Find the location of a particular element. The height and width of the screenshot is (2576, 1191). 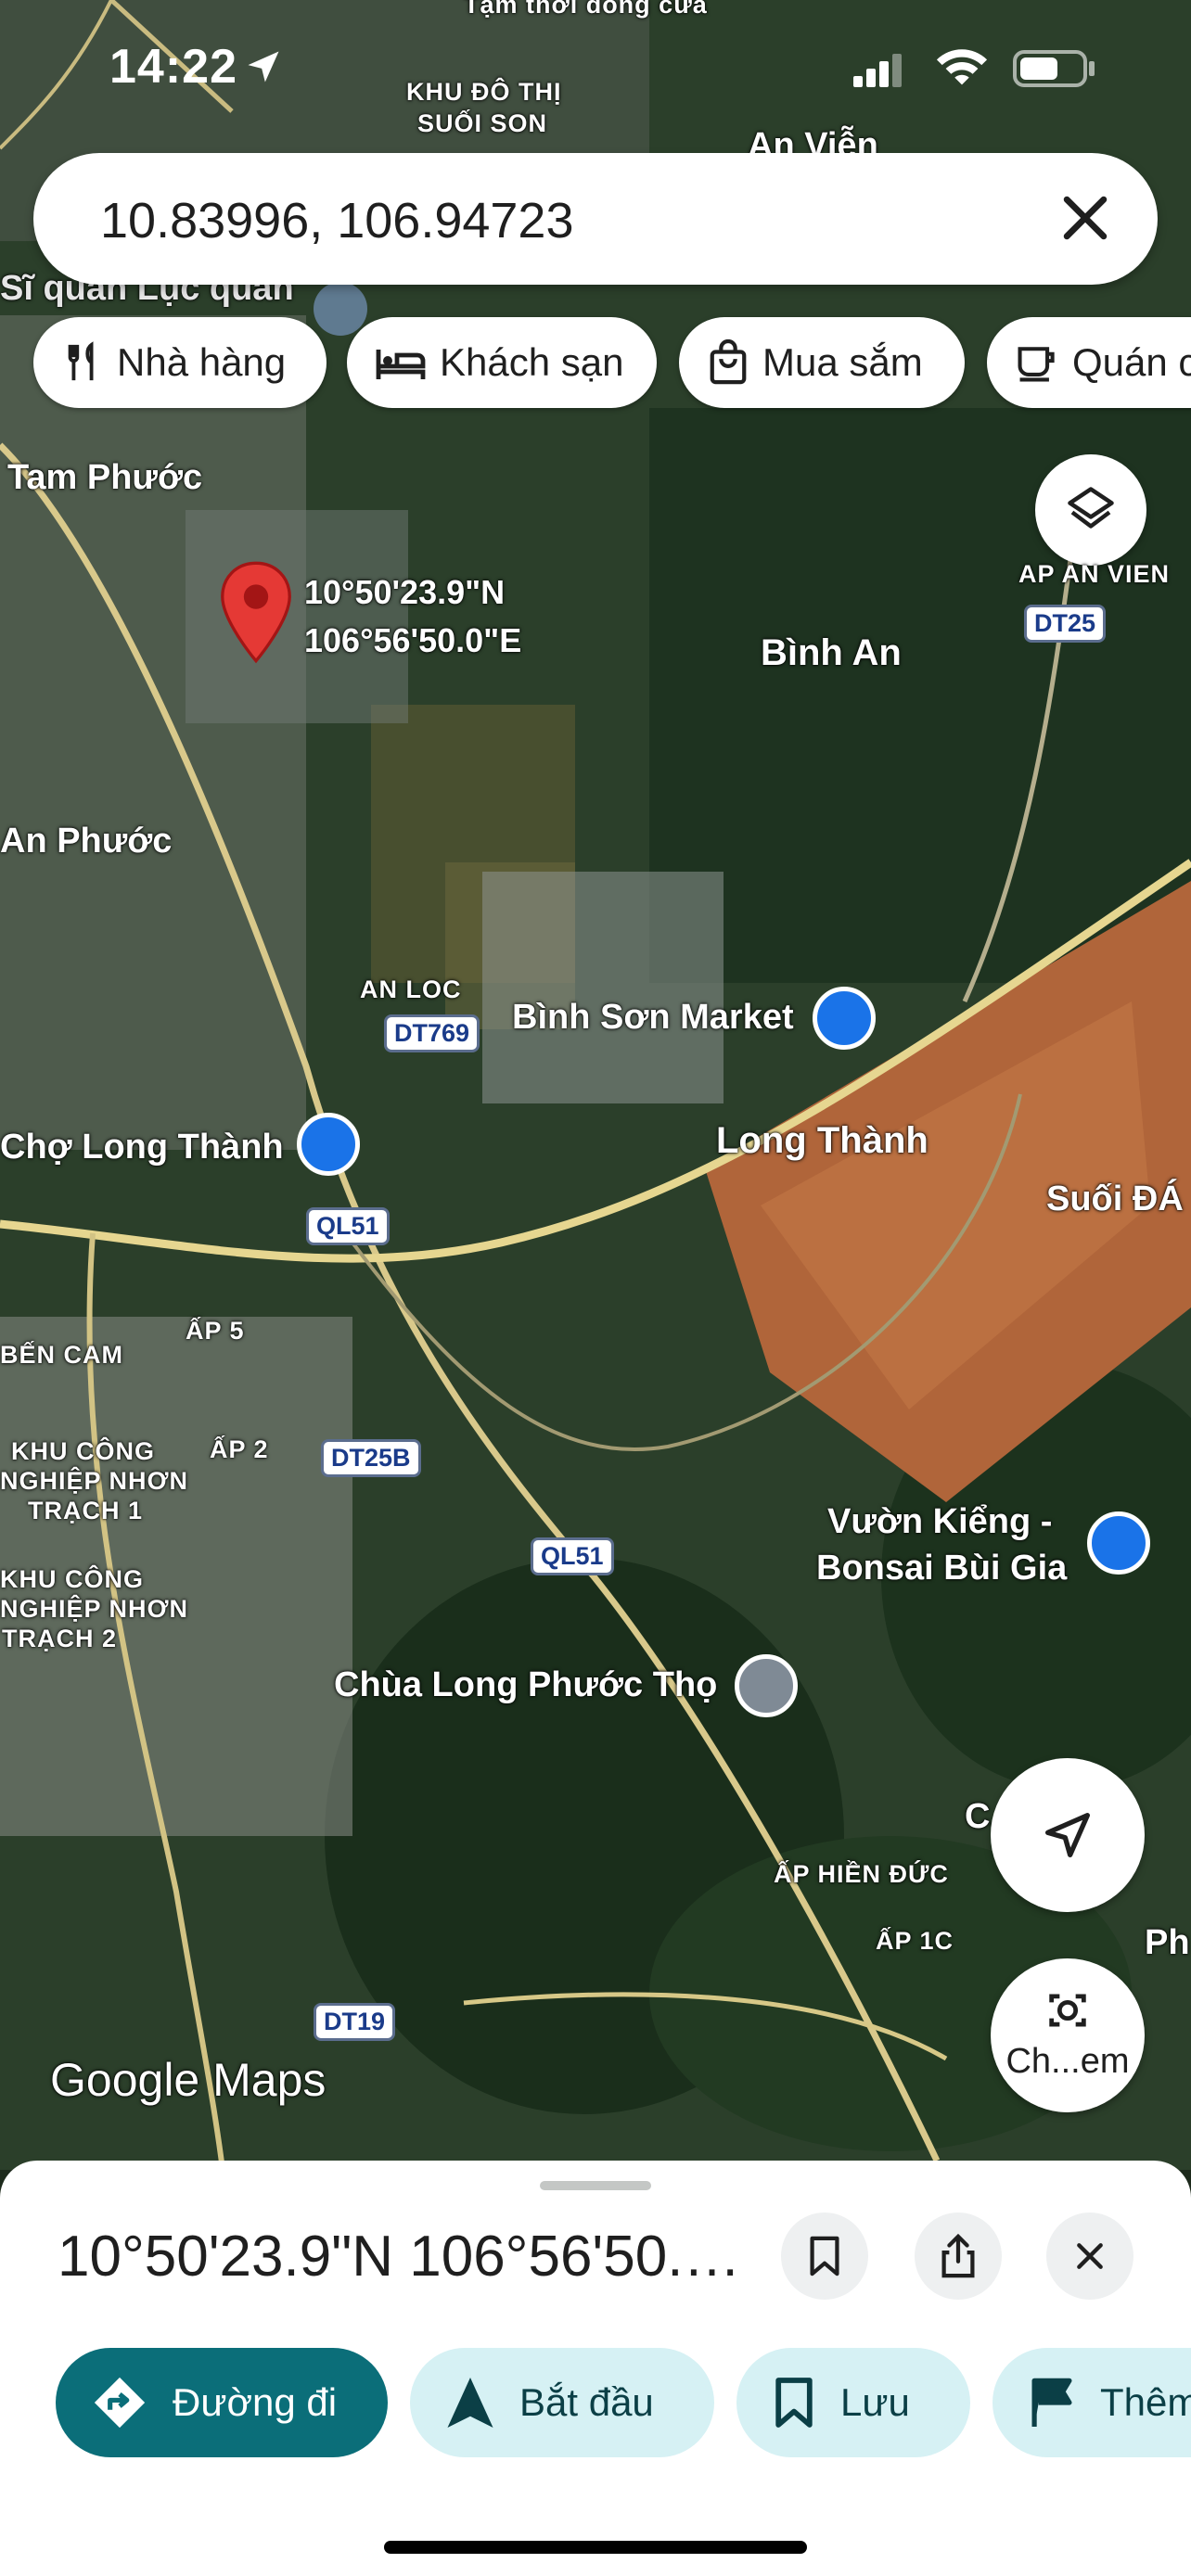

start-label: Bắt đầu is located at coordinates (586, 2402).